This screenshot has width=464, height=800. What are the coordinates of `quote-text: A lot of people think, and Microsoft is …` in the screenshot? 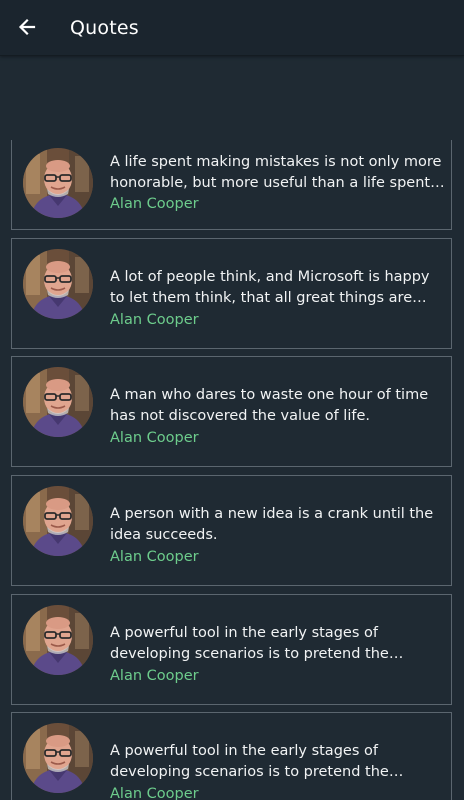 It's located at (270, 287).